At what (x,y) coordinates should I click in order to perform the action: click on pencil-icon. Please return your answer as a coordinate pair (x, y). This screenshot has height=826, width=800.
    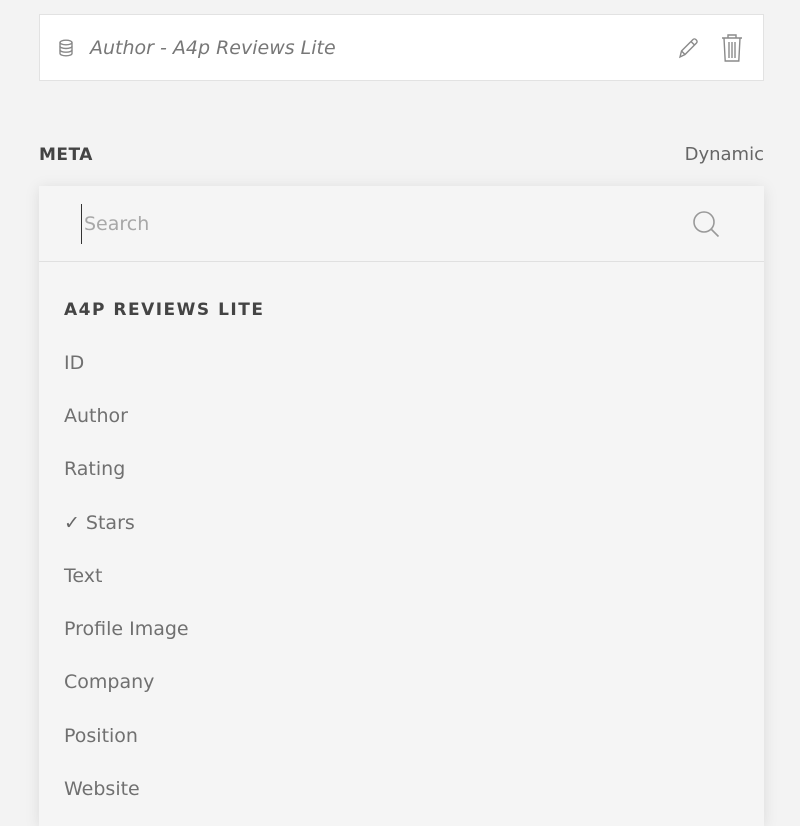
    Looking at the image, I should click on (688, 48).